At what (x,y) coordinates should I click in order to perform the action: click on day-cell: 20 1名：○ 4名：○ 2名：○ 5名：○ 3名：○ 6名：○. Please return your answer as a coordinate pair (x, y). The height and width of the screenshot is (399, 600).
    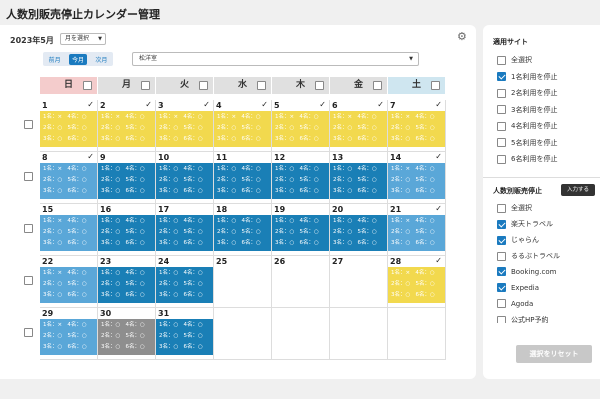
    Looking at the image, I should click on (359, 230).